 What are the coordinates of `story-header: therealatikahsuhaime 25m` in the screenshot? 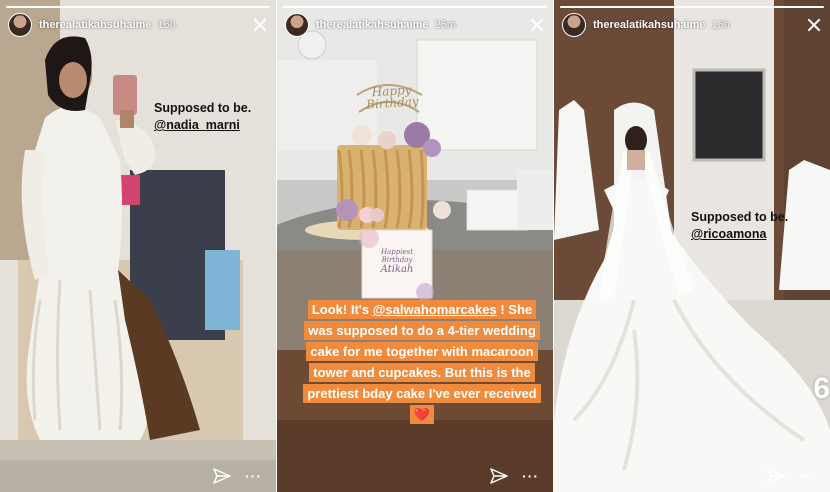 It's located at (415, 25).